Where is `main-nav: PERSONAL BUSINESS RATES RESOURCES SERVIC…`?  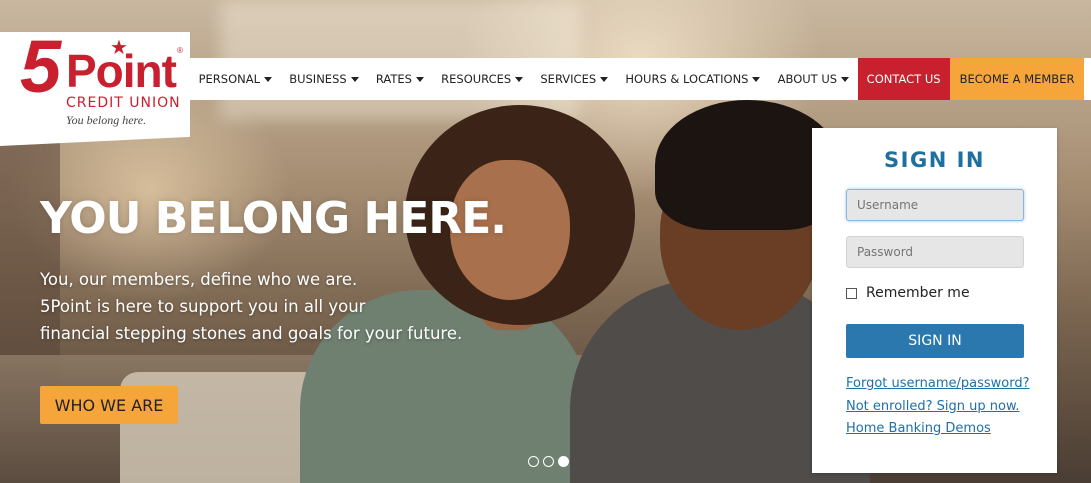 main-nav: PERSONAL BUSINESS RATES RESOURCES SERVIC… is located at coordinates (640, 79).